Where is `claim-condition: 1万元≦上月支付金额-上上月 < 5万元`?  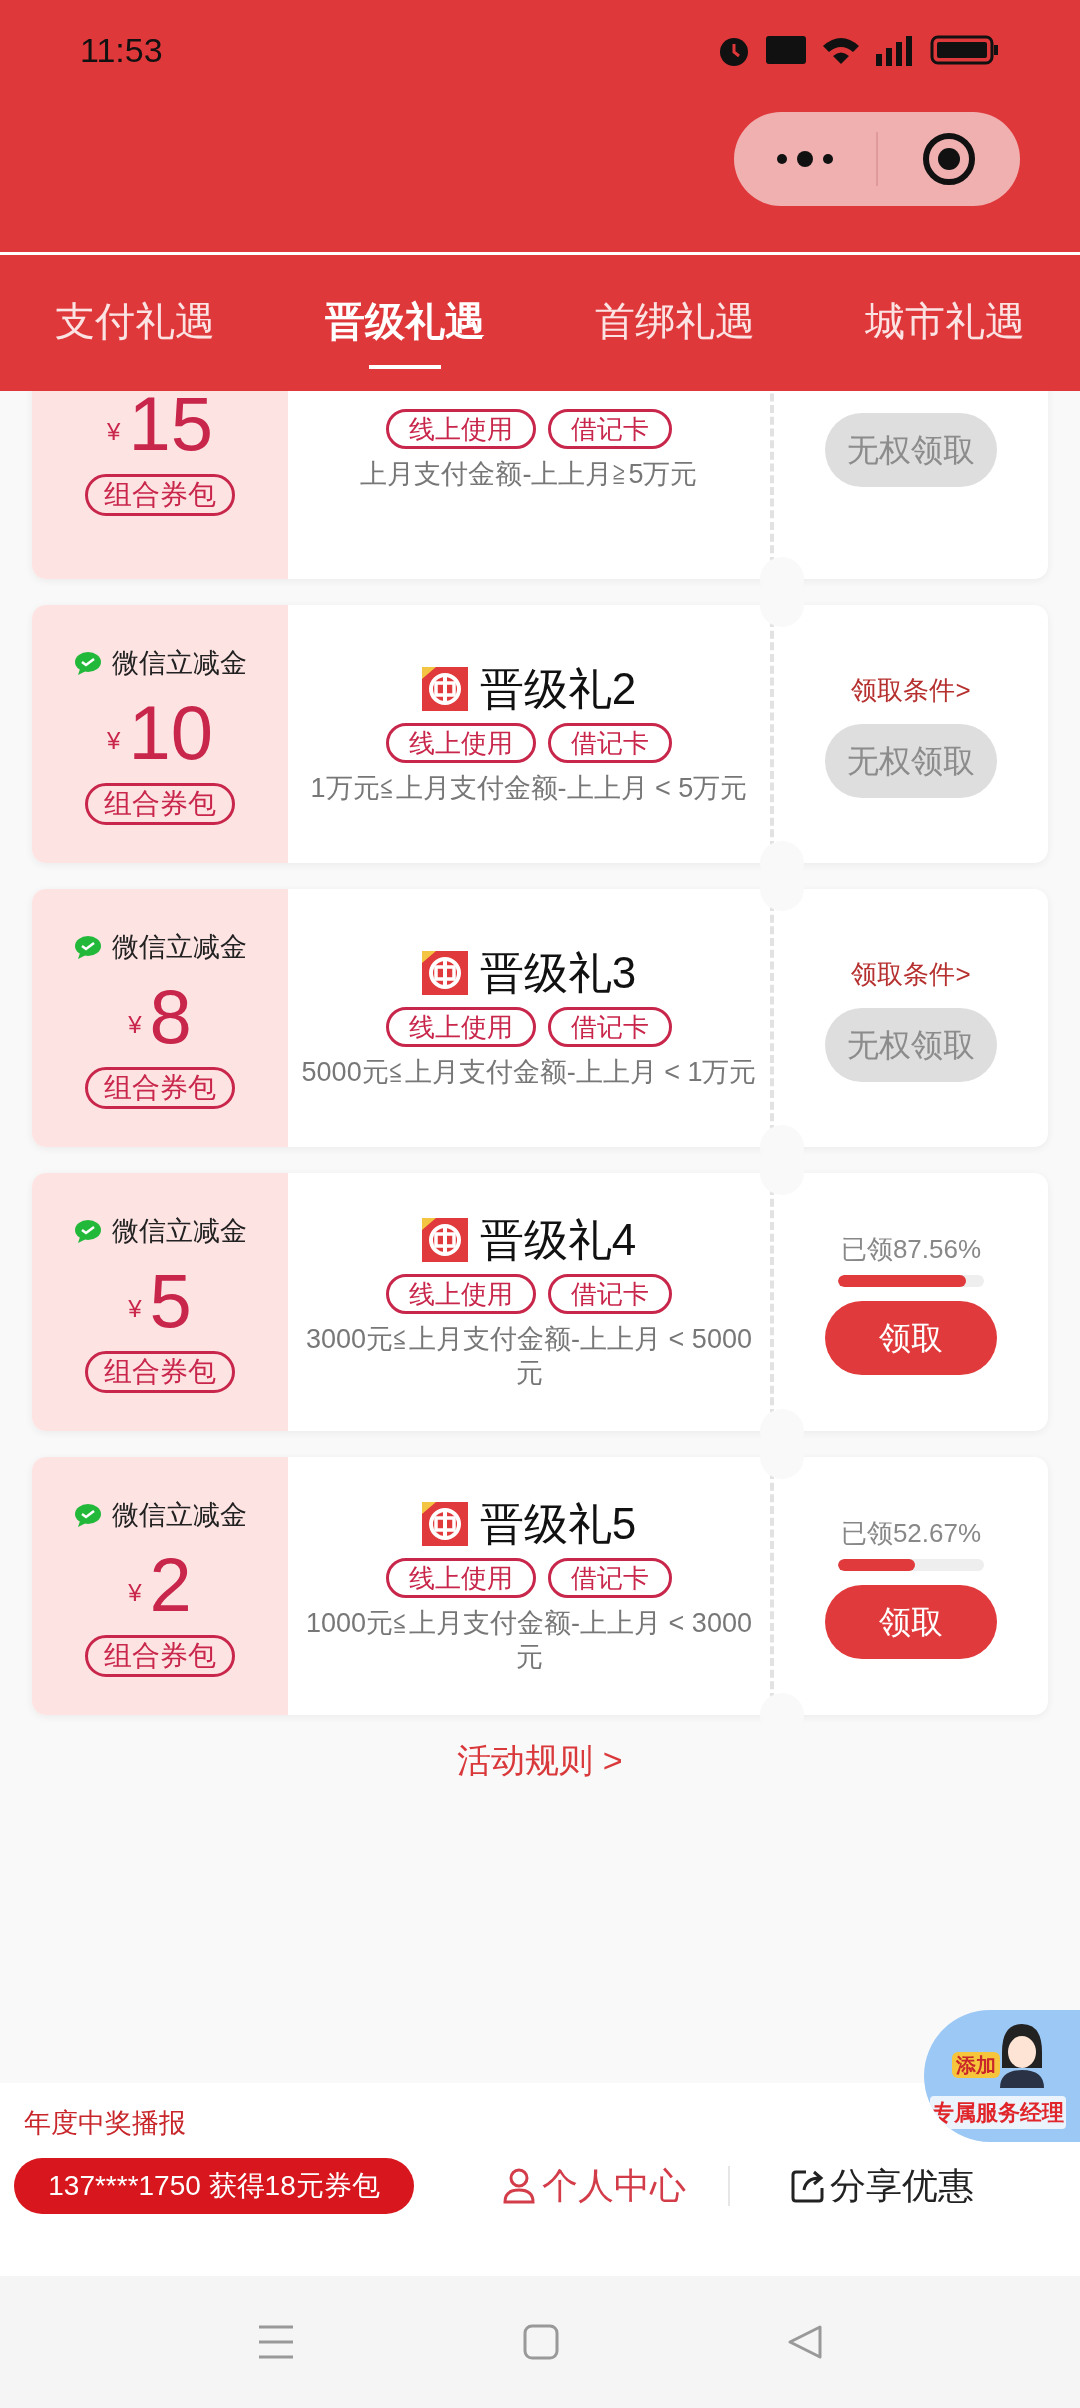 claim-condition: 1万元≦上月支付金额-上上月 < 5万元 is located at coordinates (529, 788).